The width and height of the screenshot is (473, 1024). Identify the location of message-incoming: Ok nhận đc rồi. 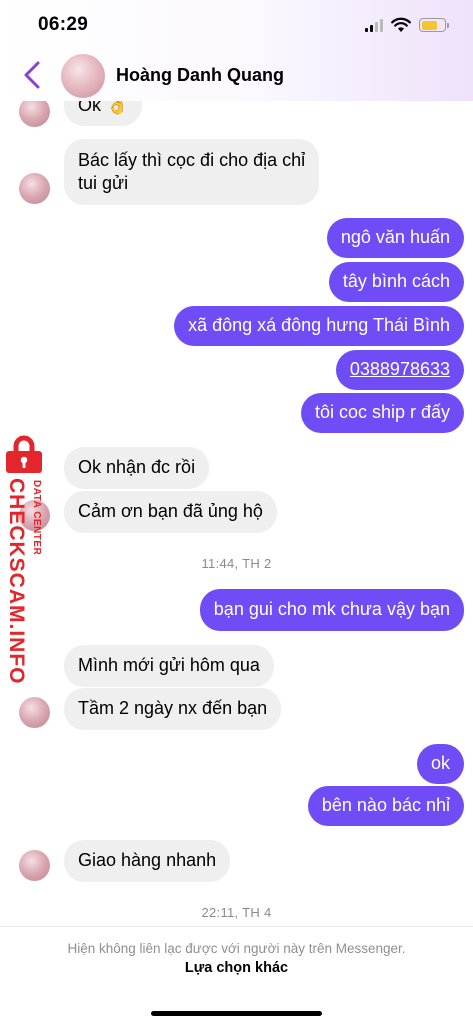
(137, 468).